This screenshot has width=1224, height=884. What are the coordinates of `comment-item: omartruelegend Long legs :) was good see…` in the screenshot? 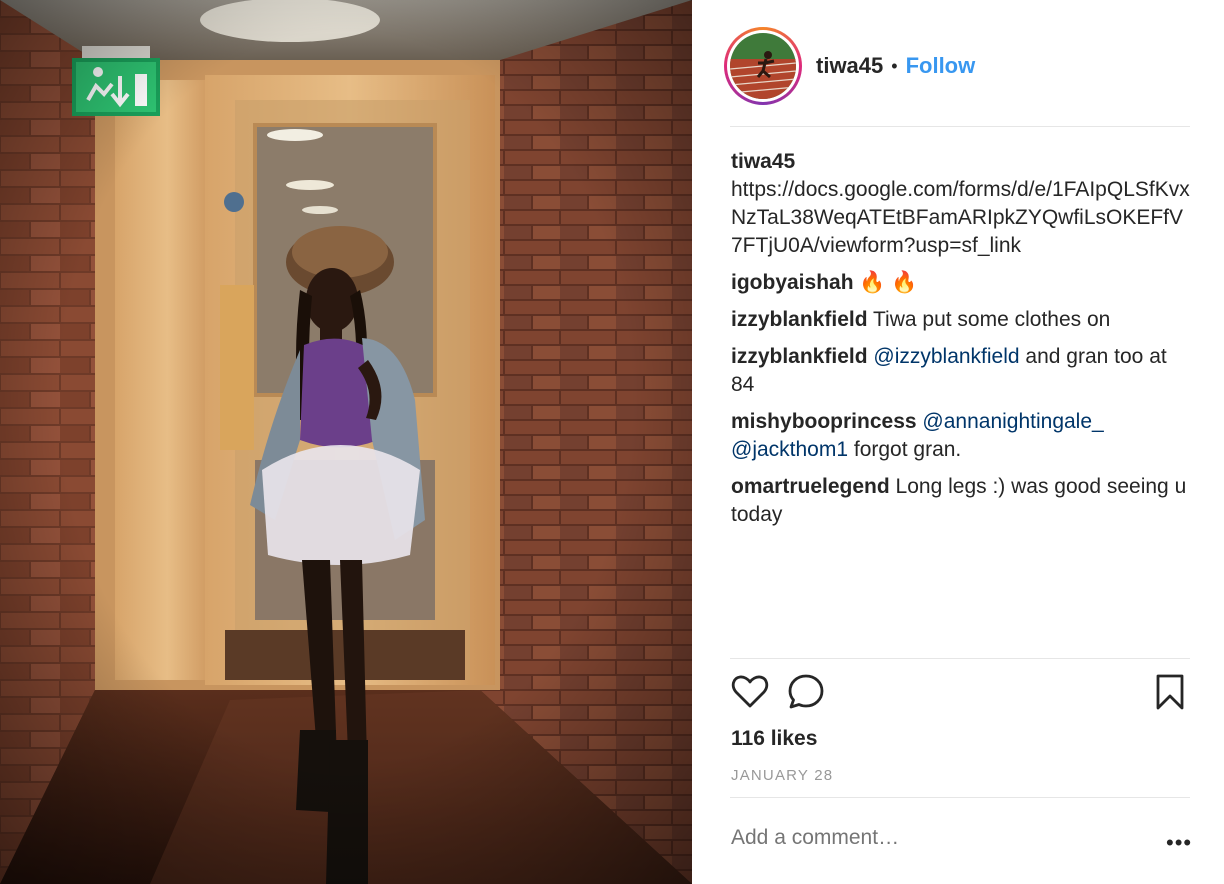 It's located at (961, 501).